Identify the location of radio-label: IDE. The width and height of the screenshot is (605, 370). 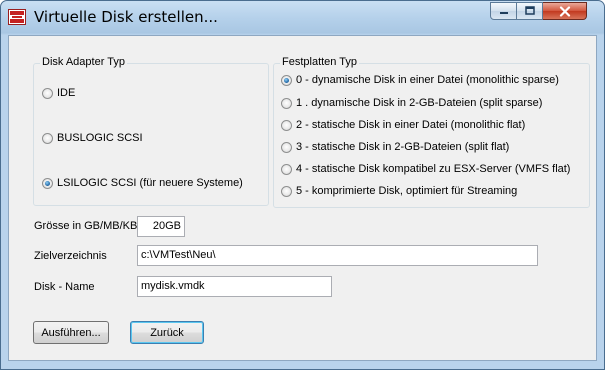
(66, 93).